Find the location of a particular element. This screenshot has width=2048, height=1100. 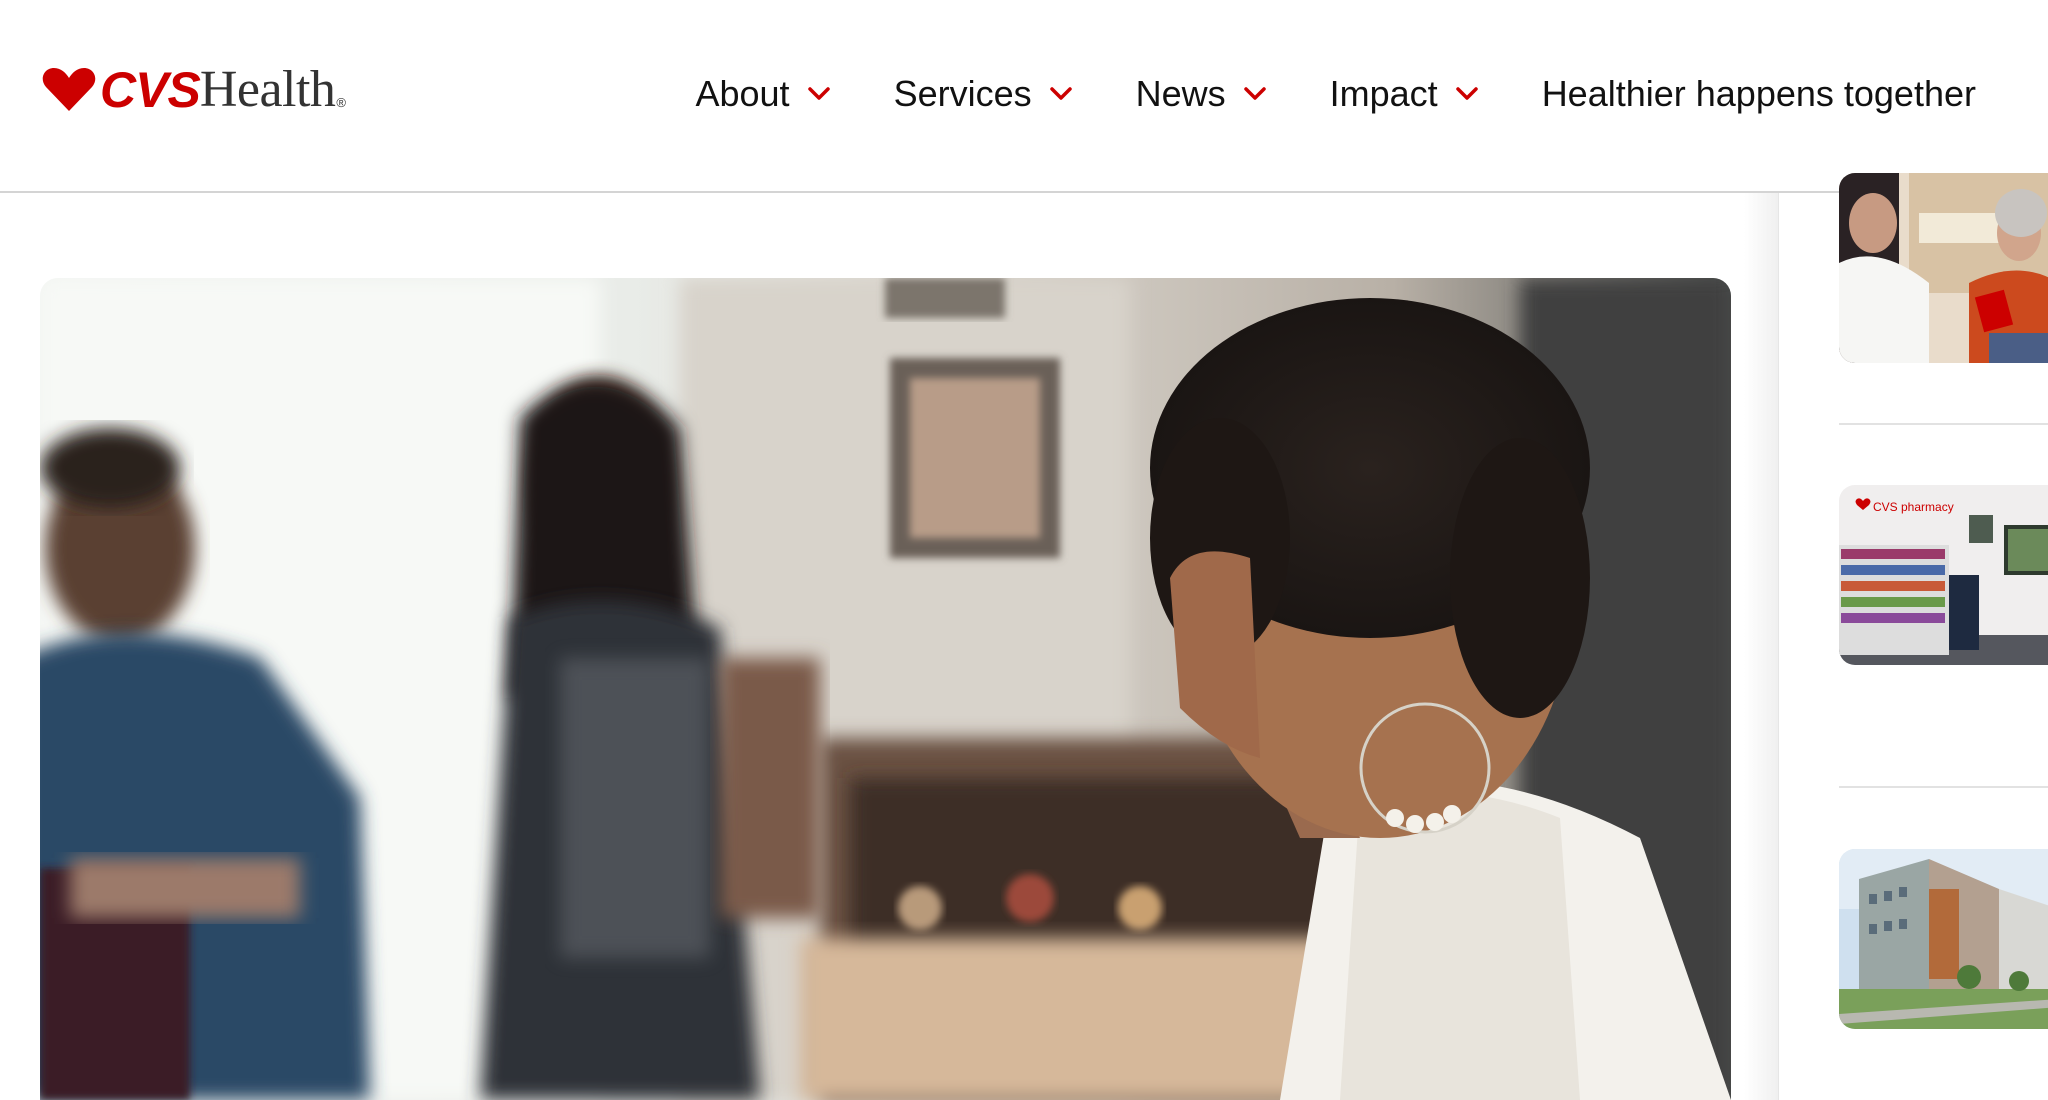

nav-item-label: Impact is located at coordinates (1383, 93).